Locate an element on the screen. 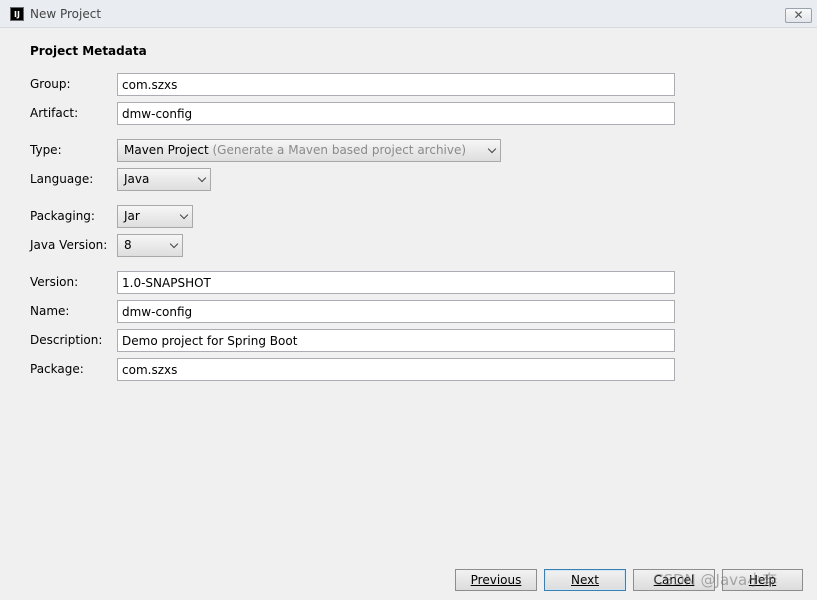 The image size is (817, 600). title-bar: IJ New Project ✕ is located at coordinates (408, 14).